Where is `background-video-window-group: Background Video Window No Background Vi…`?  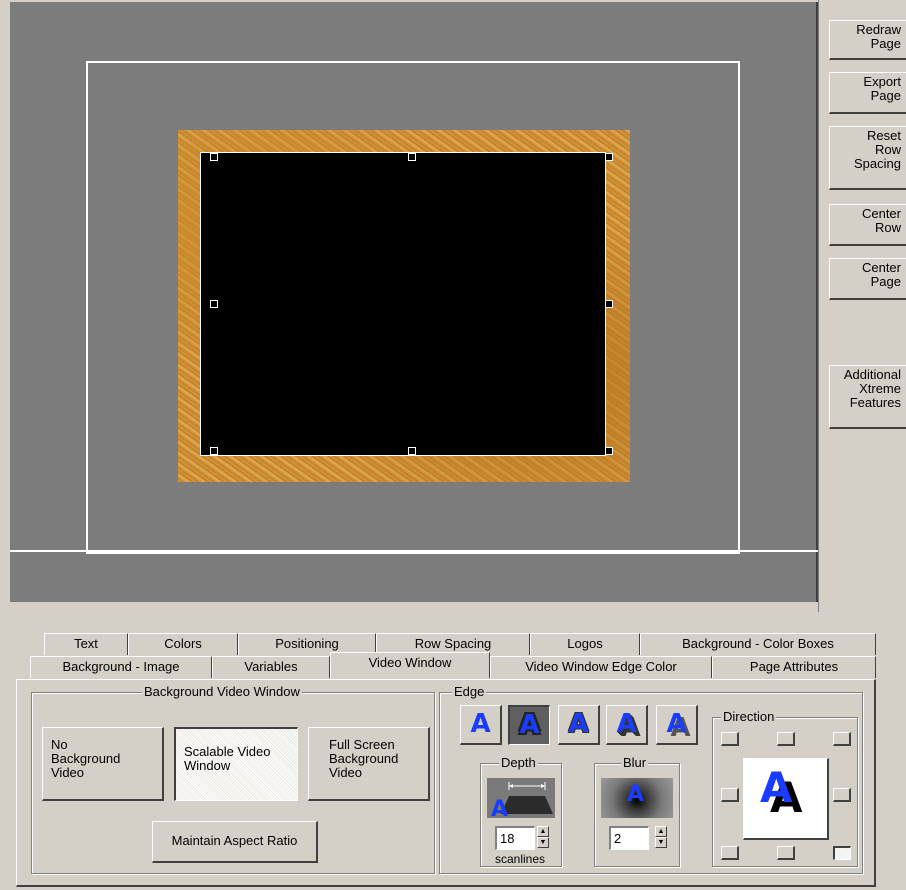 background-video-window-group: Background Video Window No Background Vi… is located at coordinates (233, 779).